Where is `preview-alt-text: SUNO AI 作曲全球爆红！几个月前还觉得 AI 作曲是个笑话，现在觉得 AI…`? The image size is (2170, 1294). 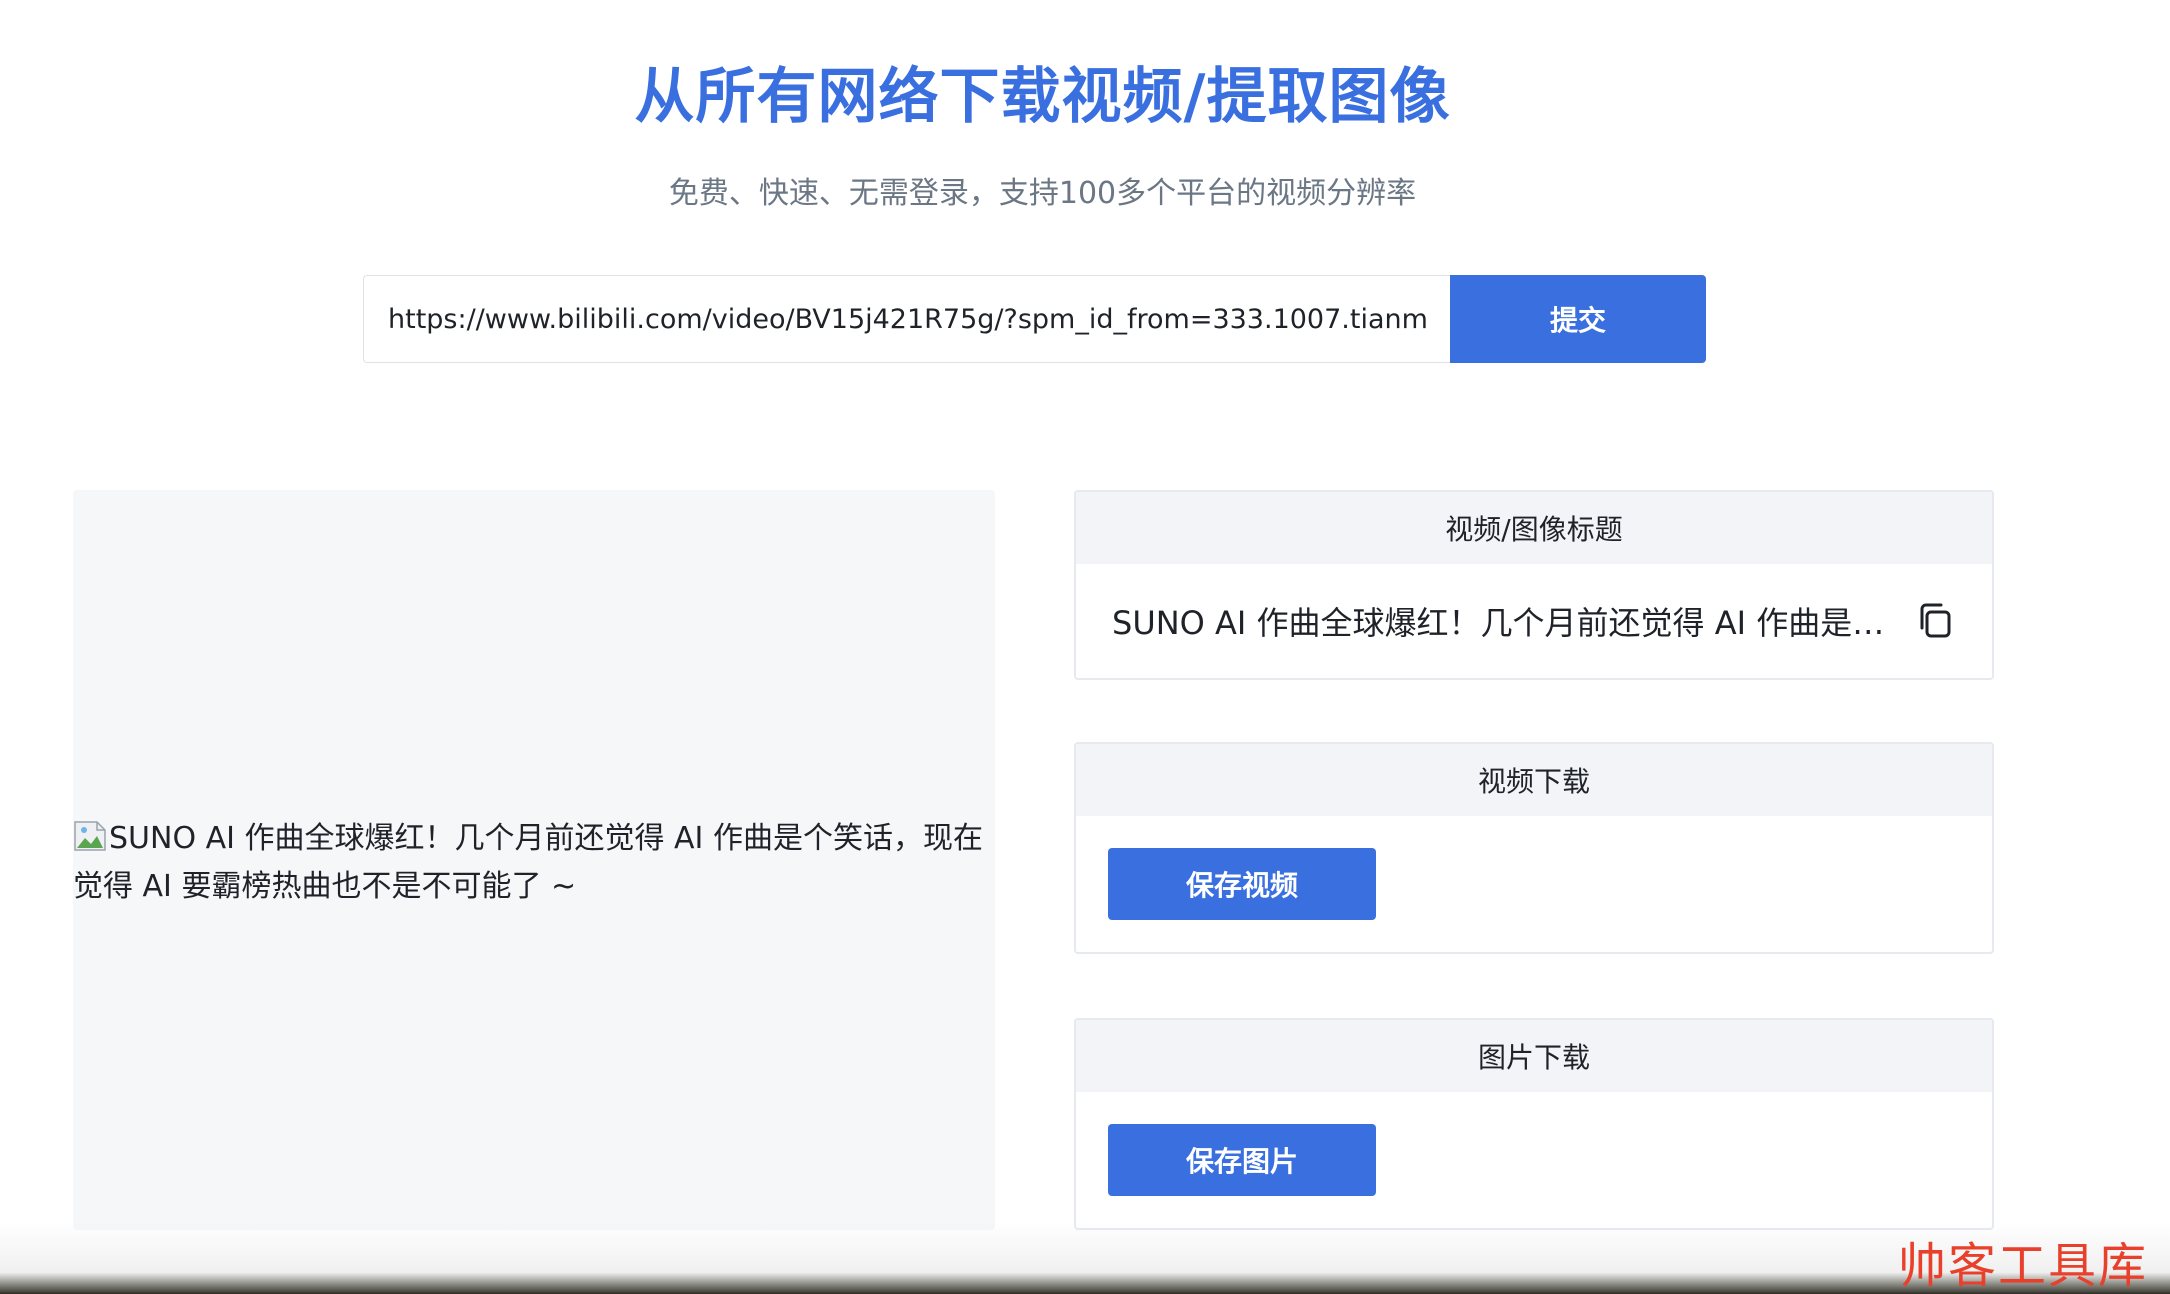
preview-alt-text: SUNO AI 作曲全球爆红！几个月前还觉得 AI 作曲是个笑话，现在觉得 AI… is located at coordinates (528, 862).